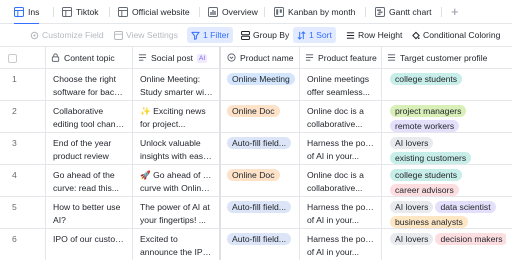 The width and height of the screenshot is (512, 260). I want to click on tab-kanban-by-month: Kanban by month, so click(314, 12).